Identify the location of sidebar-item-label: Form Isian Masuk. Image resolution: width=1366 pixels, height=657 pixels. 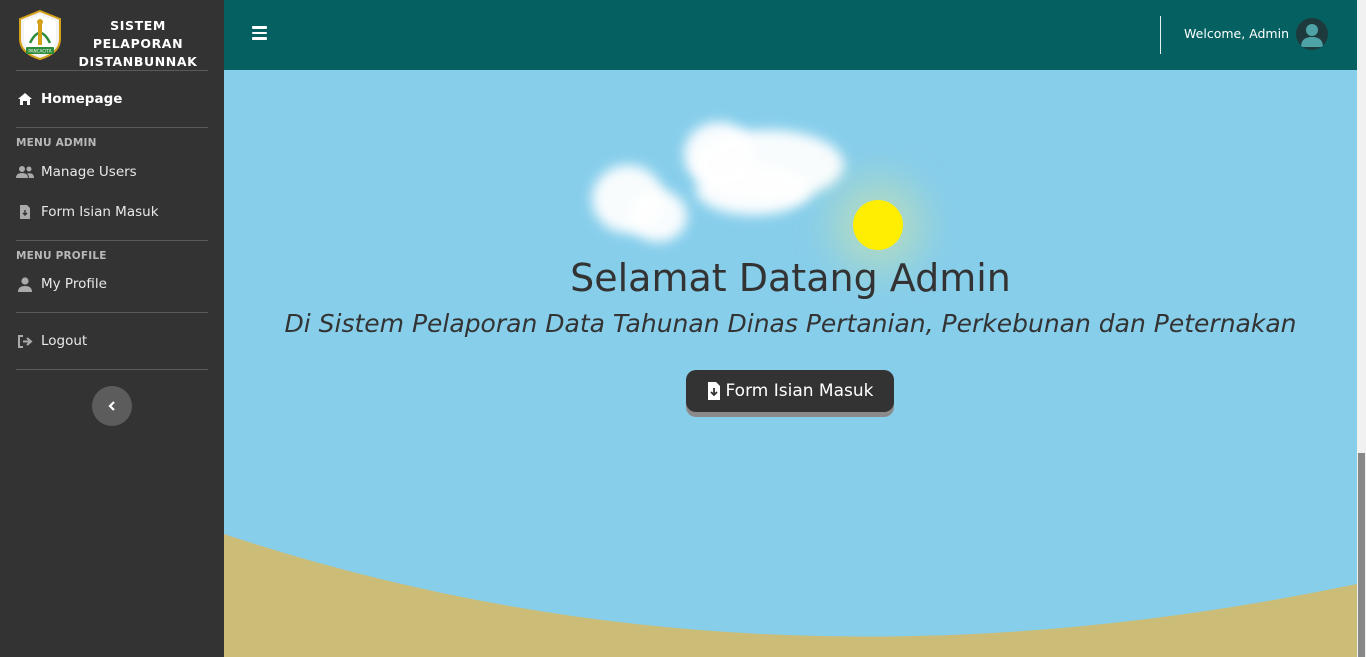
(100, 212).